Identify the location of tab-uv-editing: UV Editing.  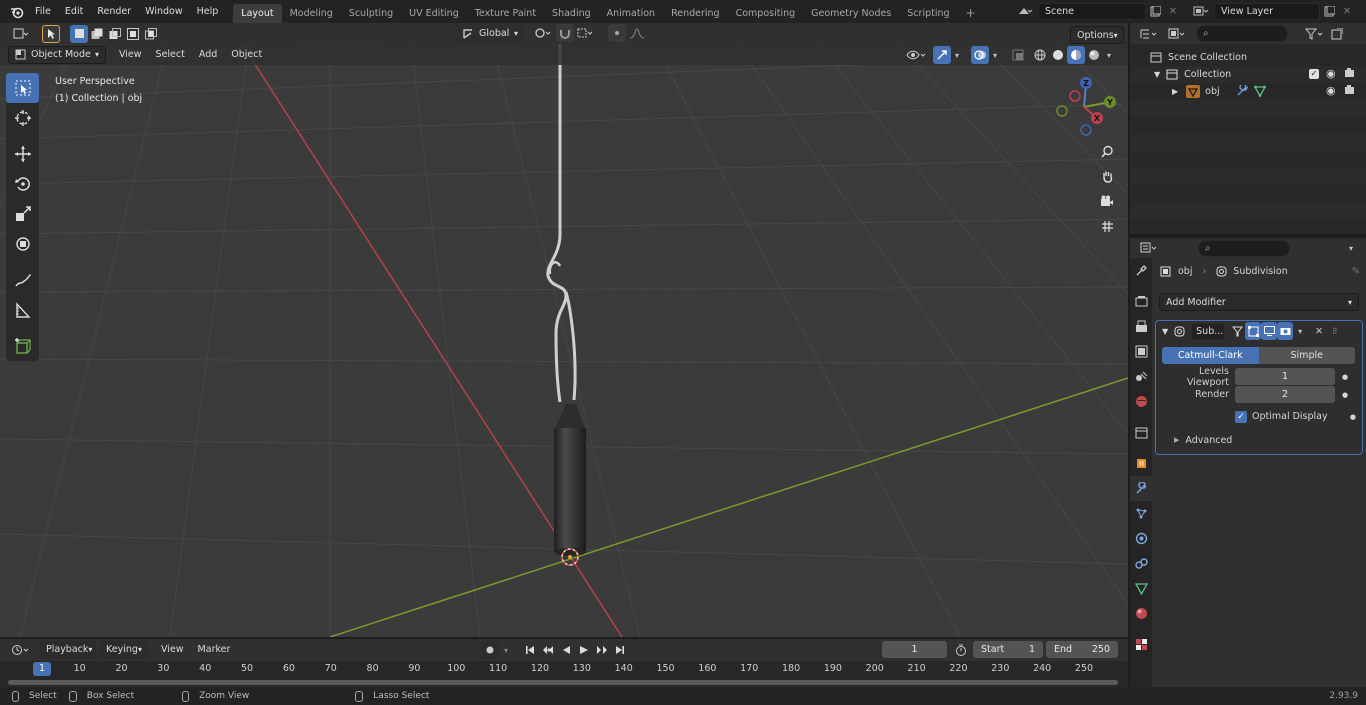
(434, 13).